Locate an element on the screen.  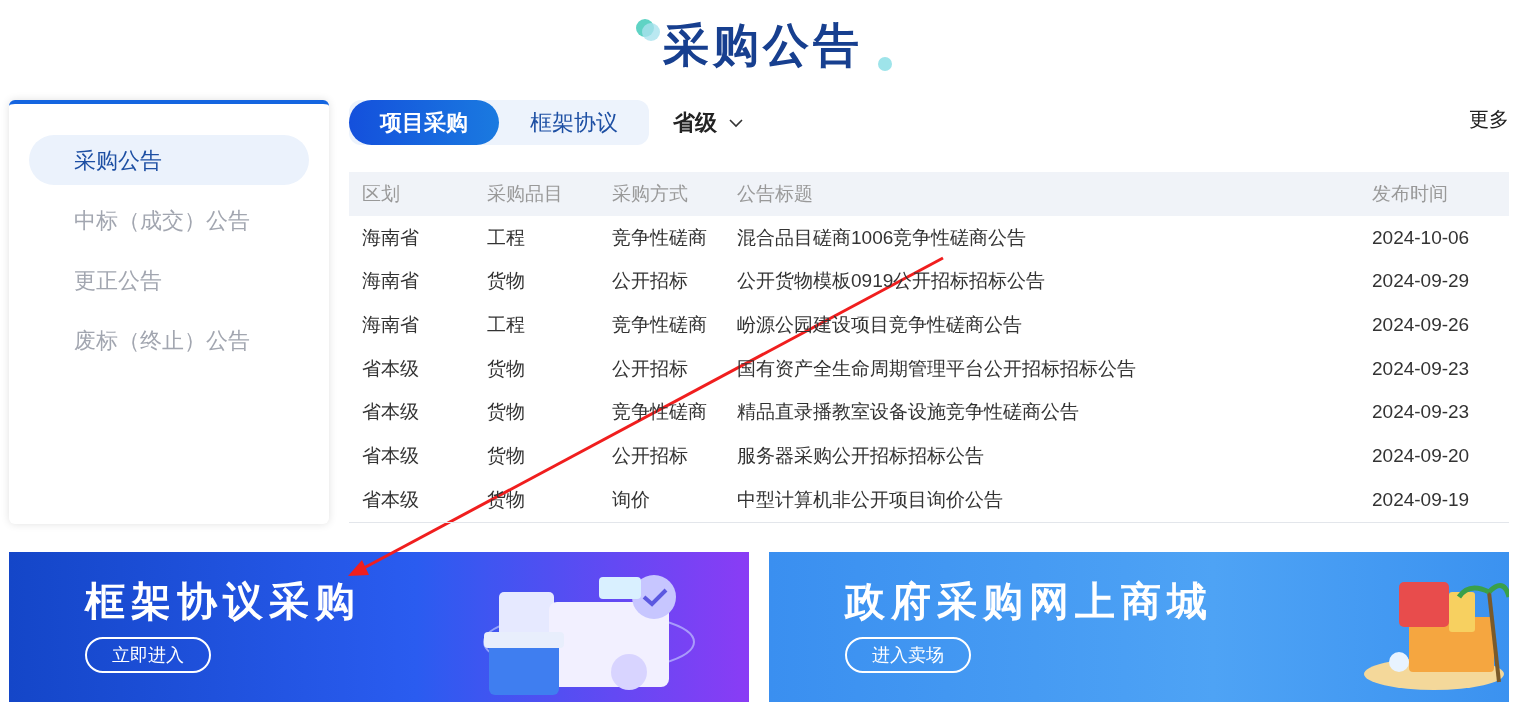
tab: 框架协议 is located at coordinates (574, 122).